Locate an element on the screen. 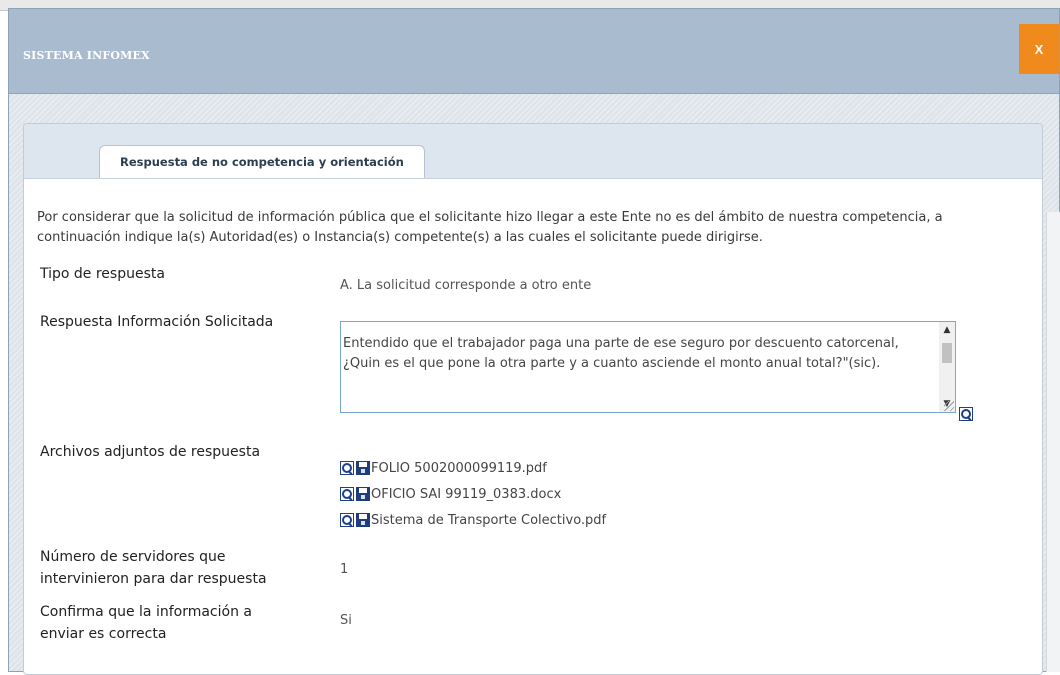 The height and width of the screenshot is (675, 1060). attachment-file-row: Sistema de Transporte Colectivo.pdf is located at coordinates (473, 520).